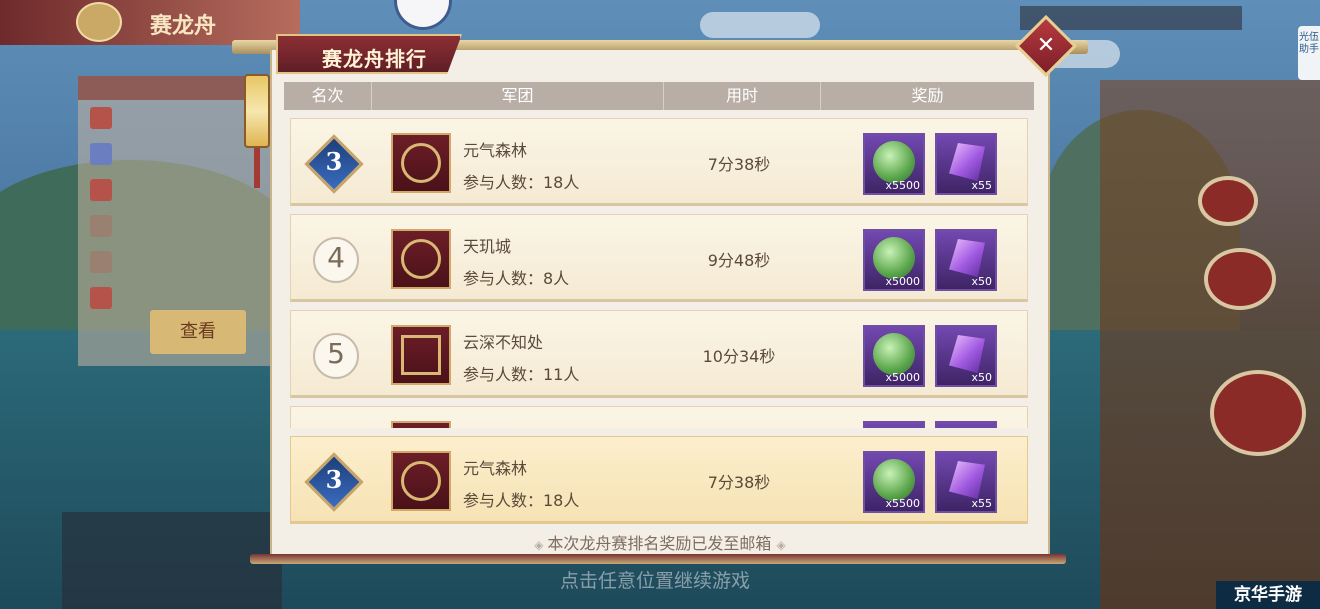 Image resolution: width=1320 pixels, height=609 pixels. I want to click on continue-hint: 点击任意位置继续游戏, so click(655, 581).